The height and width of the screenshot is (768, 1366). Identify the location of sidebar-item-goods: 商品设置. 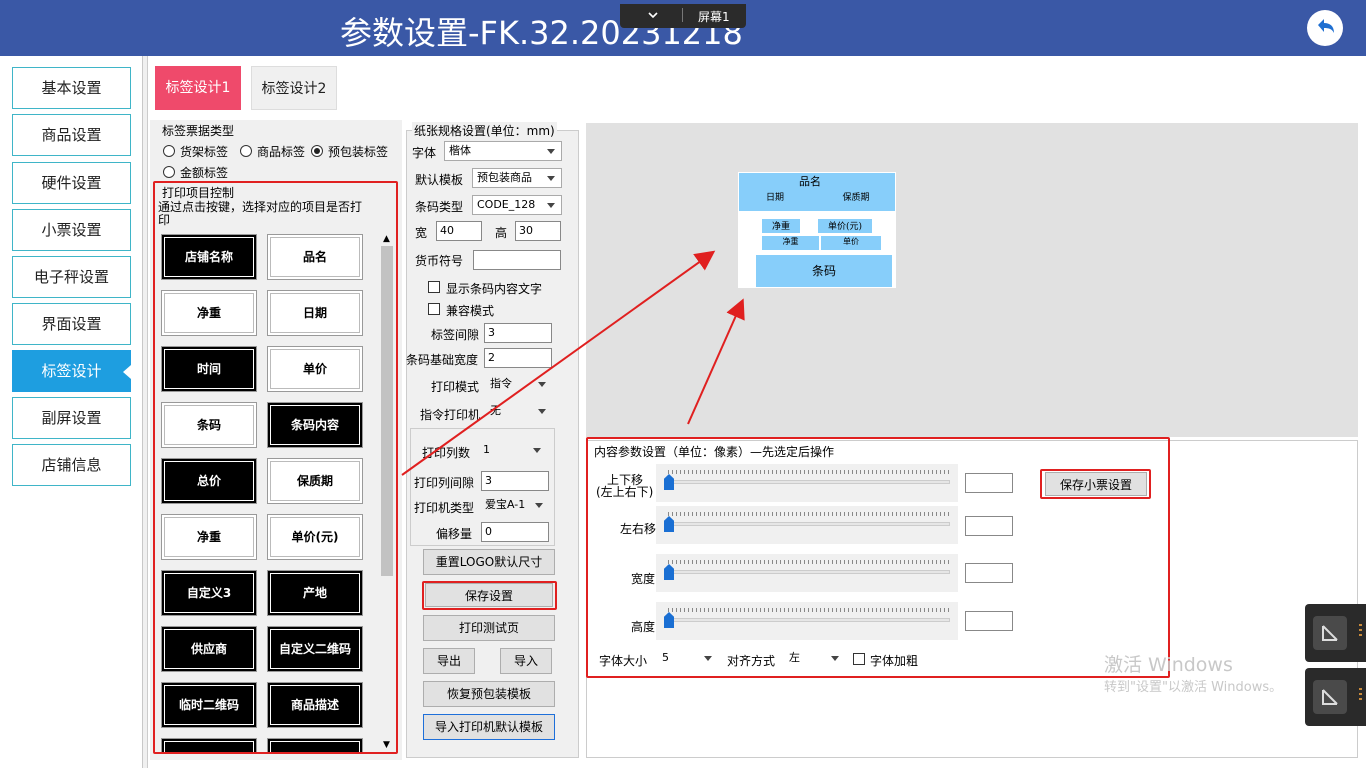
(71, 135).